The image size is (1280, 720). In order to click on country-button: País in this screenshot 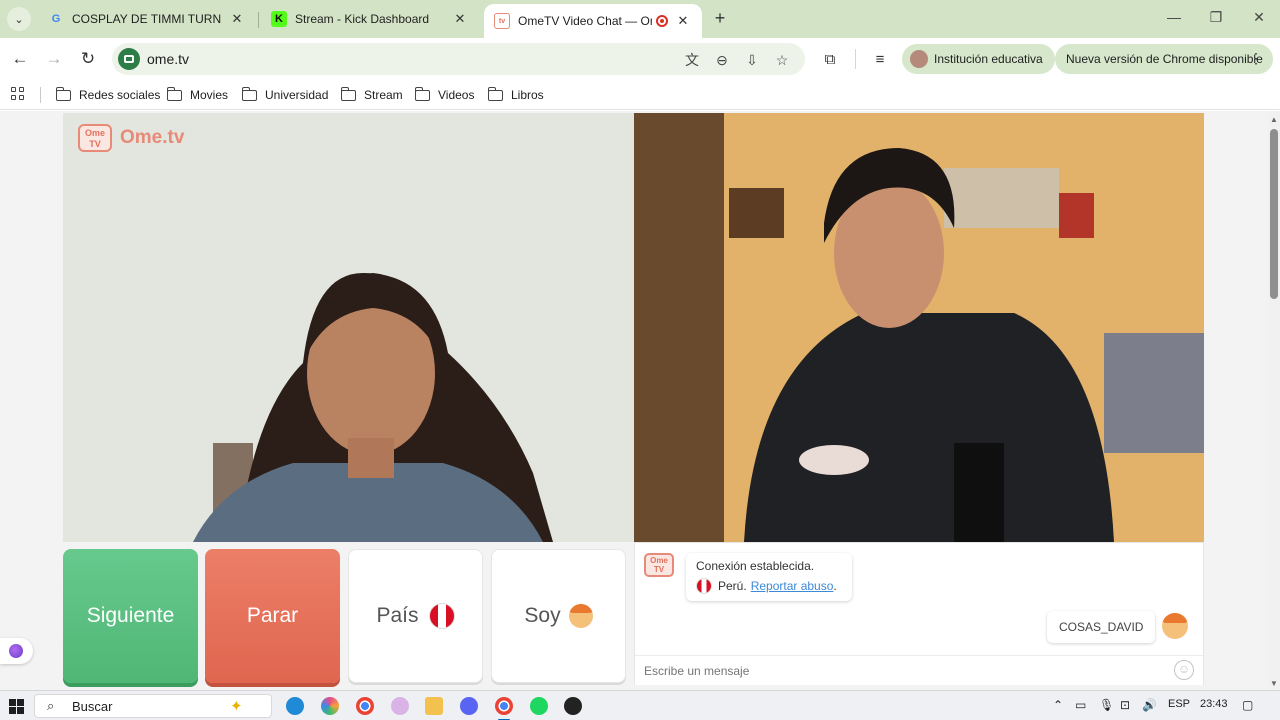, I will do `click(415, 616)`.